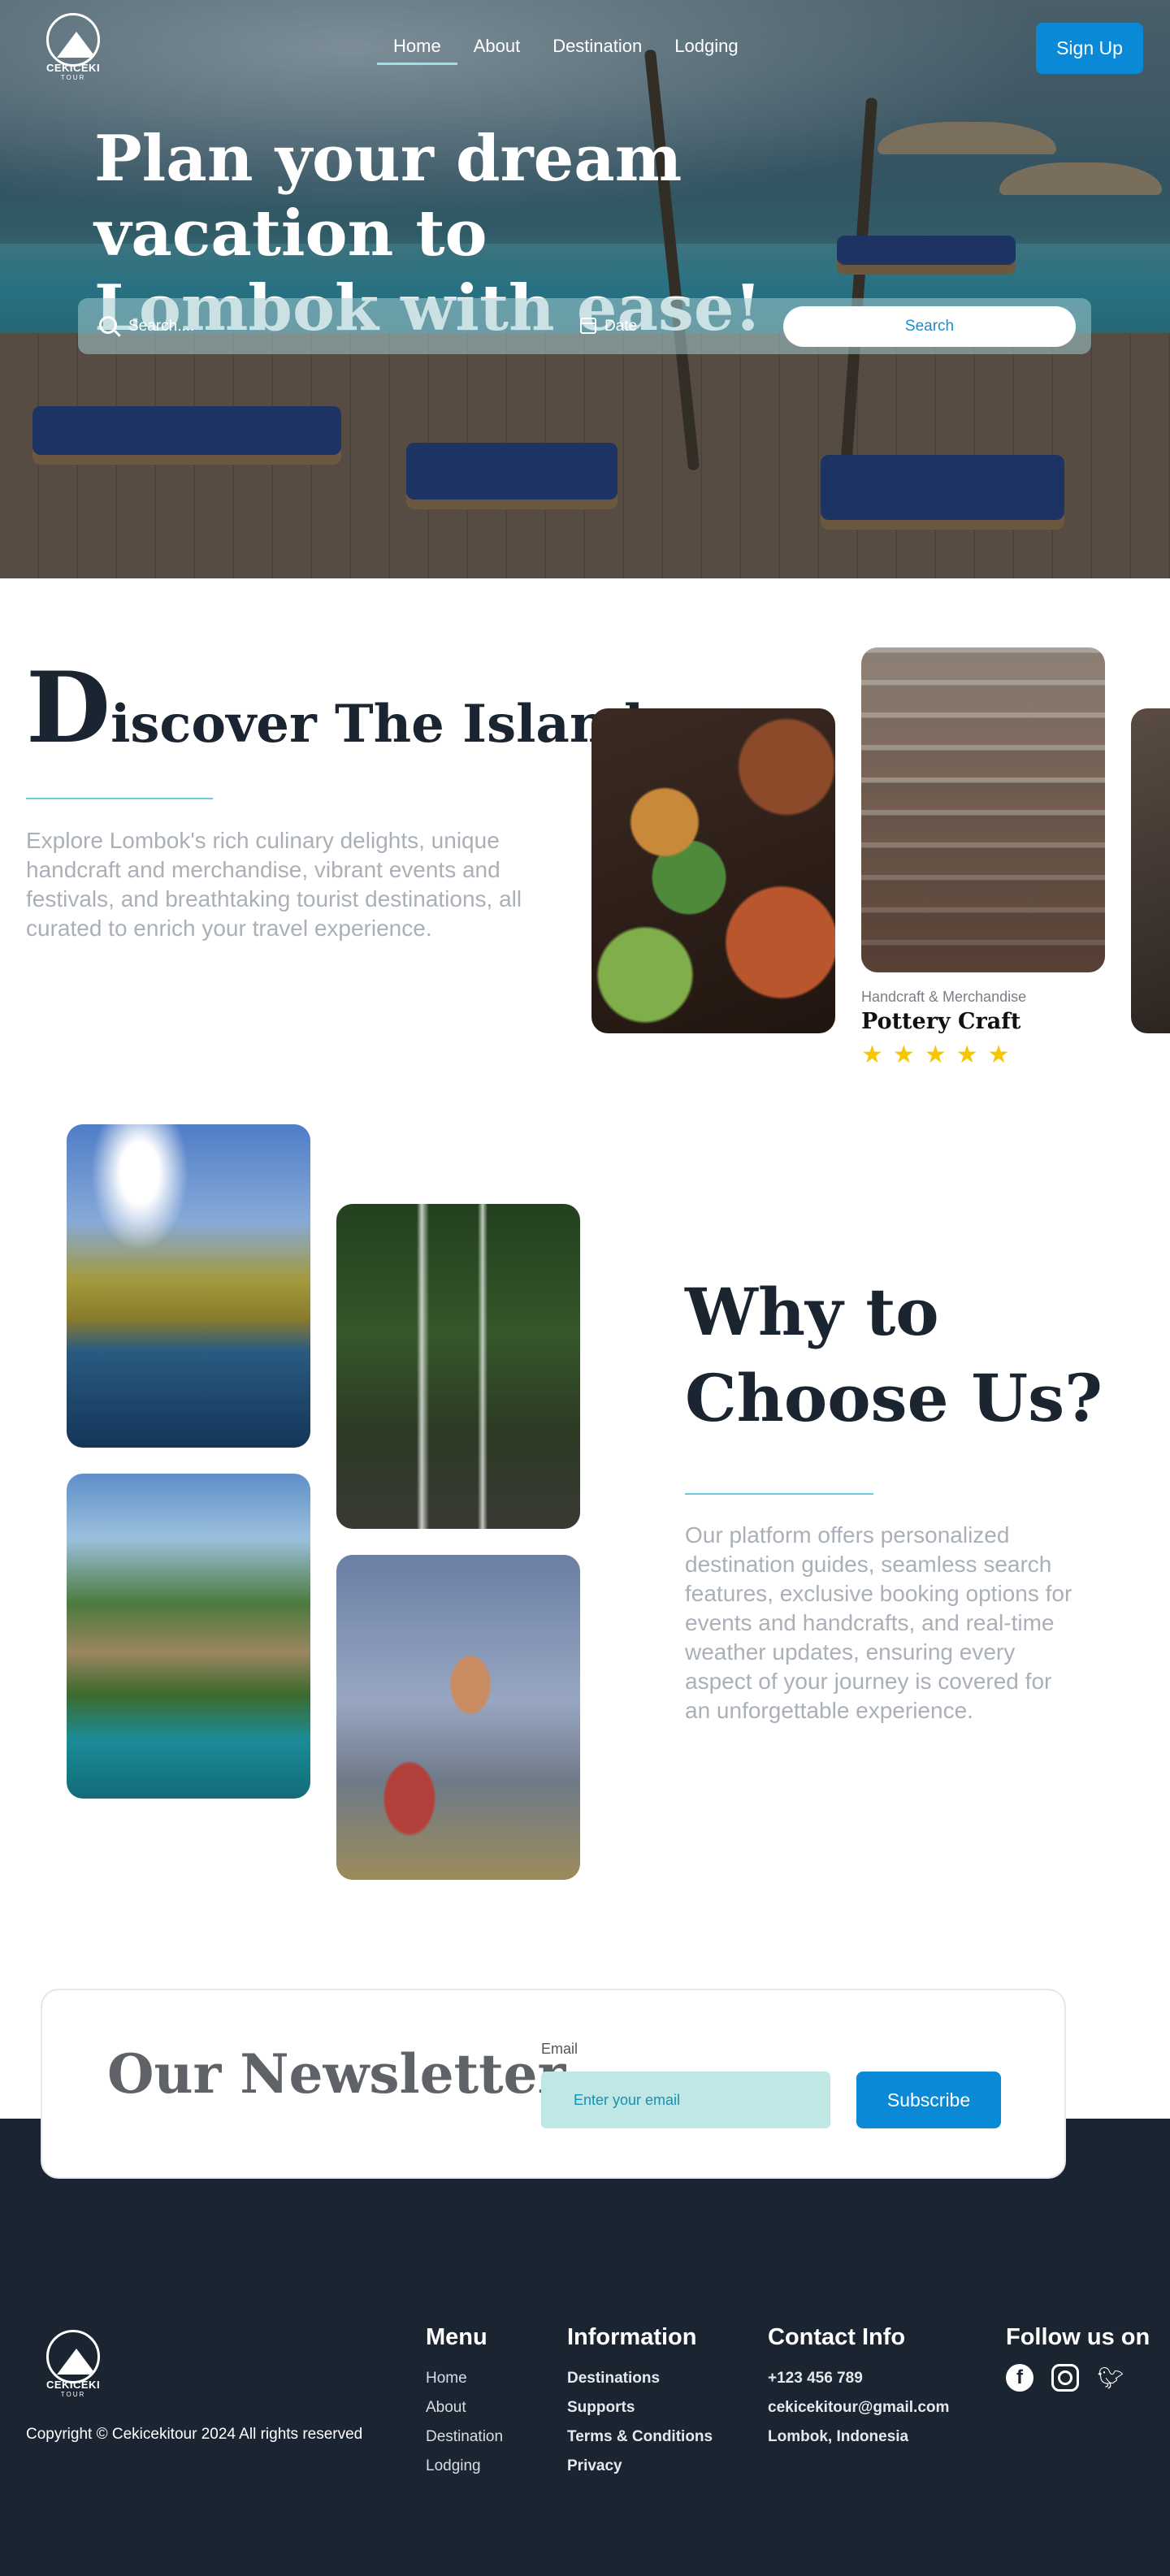 The image size is (1170, 2576). I want to click on search-button: Search, so click(929, 327).